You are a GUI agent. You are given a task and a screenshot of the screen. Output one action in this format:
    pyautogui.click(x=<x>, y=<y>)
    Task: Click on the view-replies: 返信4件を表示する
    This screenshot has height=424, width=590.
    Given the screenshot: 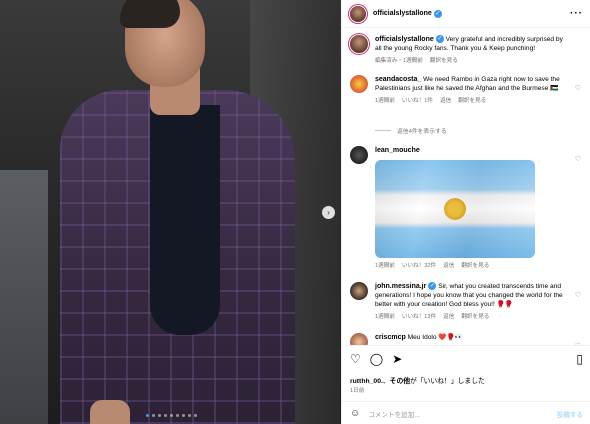 What is the action you would take?
    pyautogui.click(x=411, y=130)
    